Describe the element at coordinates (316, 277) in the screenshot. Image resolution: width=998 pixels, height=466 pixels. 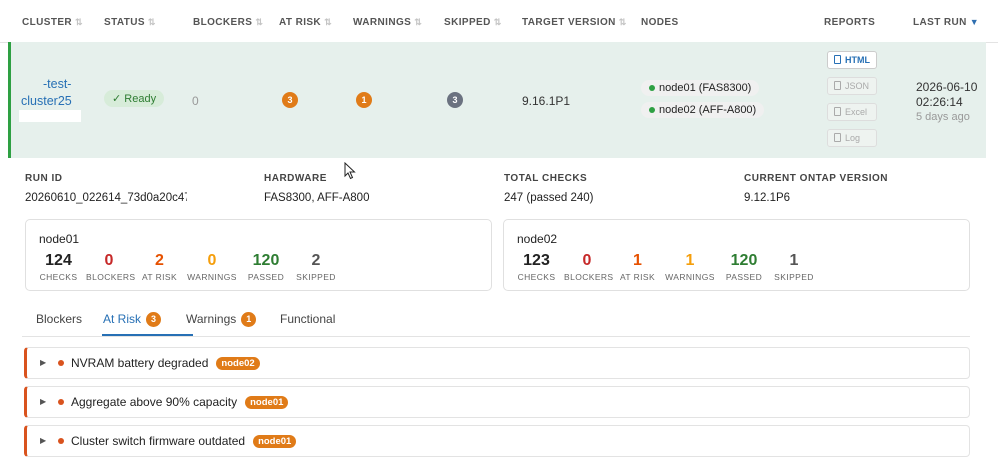
I see `stat-label: SKIPPED` at that location.